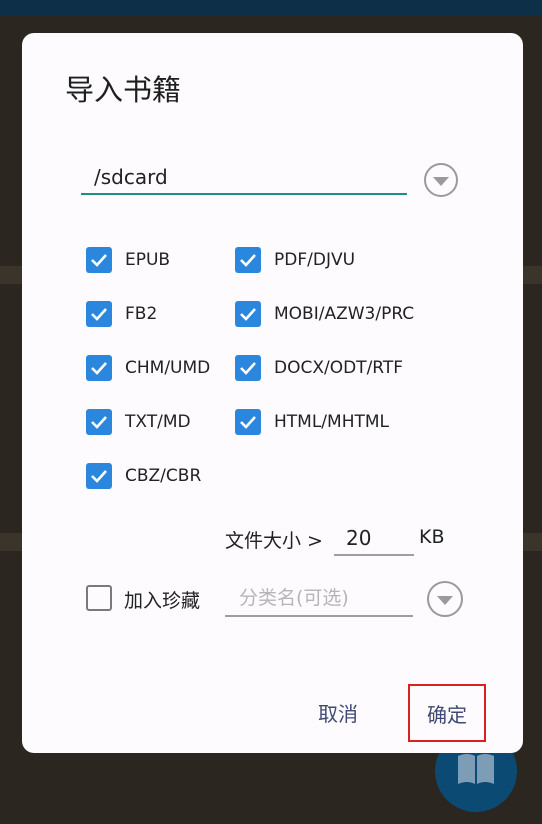  Describe the element at coordinates (338, 712) in the screenshot. I see `cancel-button: 取消` at that location.